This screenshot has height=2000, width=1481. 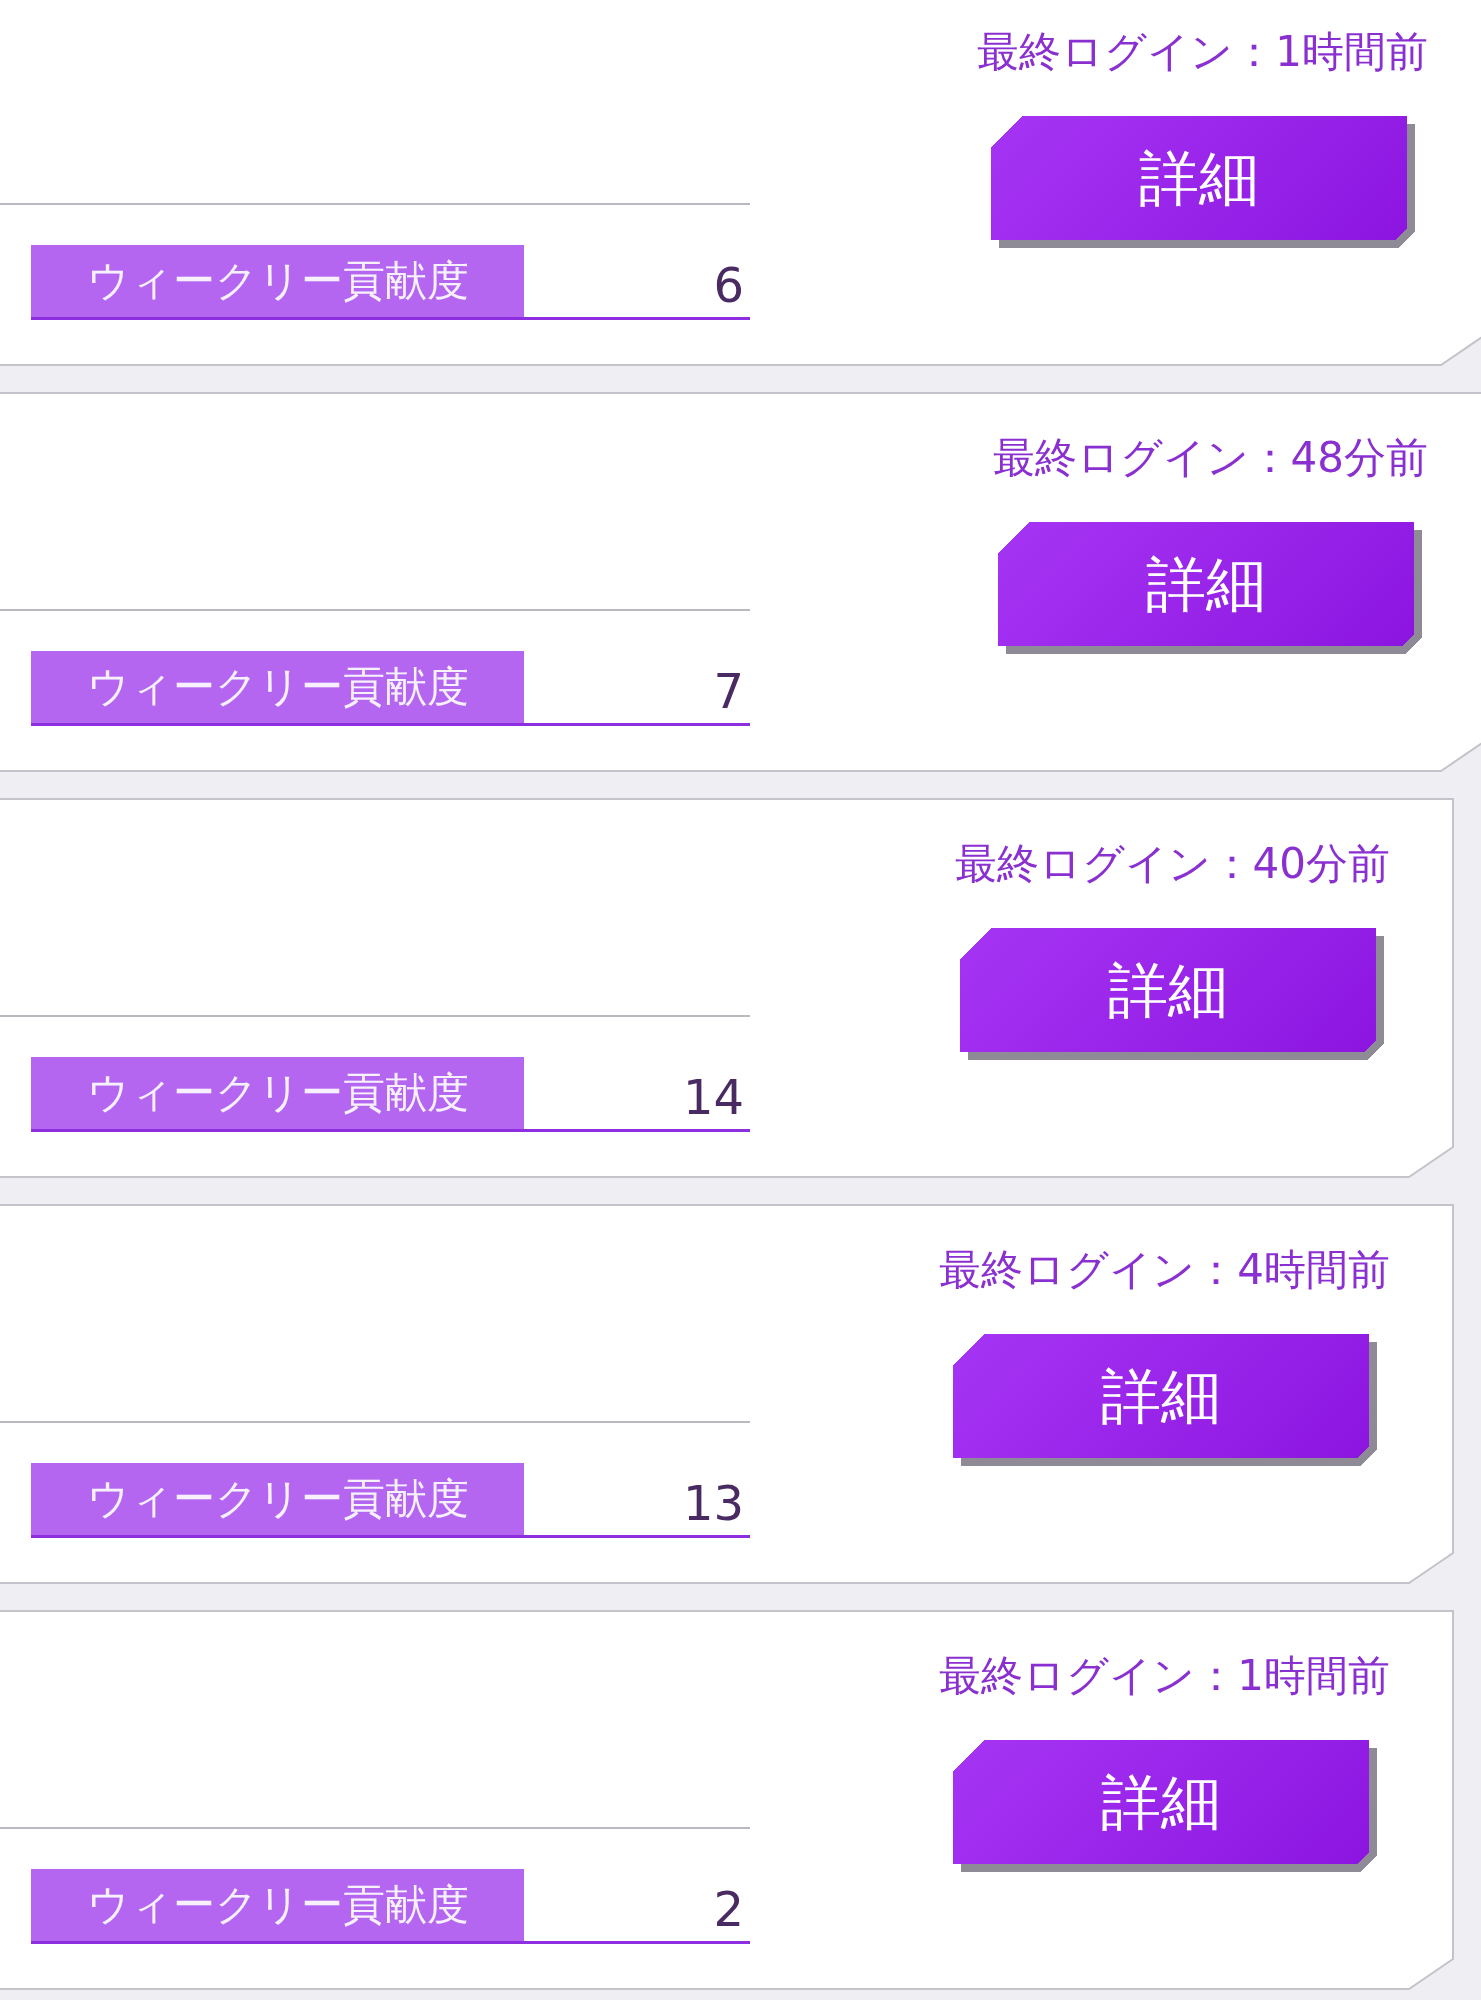 I want to click on last-login-text: 最終ログイン：40分前, so click(x=1172, y=864).